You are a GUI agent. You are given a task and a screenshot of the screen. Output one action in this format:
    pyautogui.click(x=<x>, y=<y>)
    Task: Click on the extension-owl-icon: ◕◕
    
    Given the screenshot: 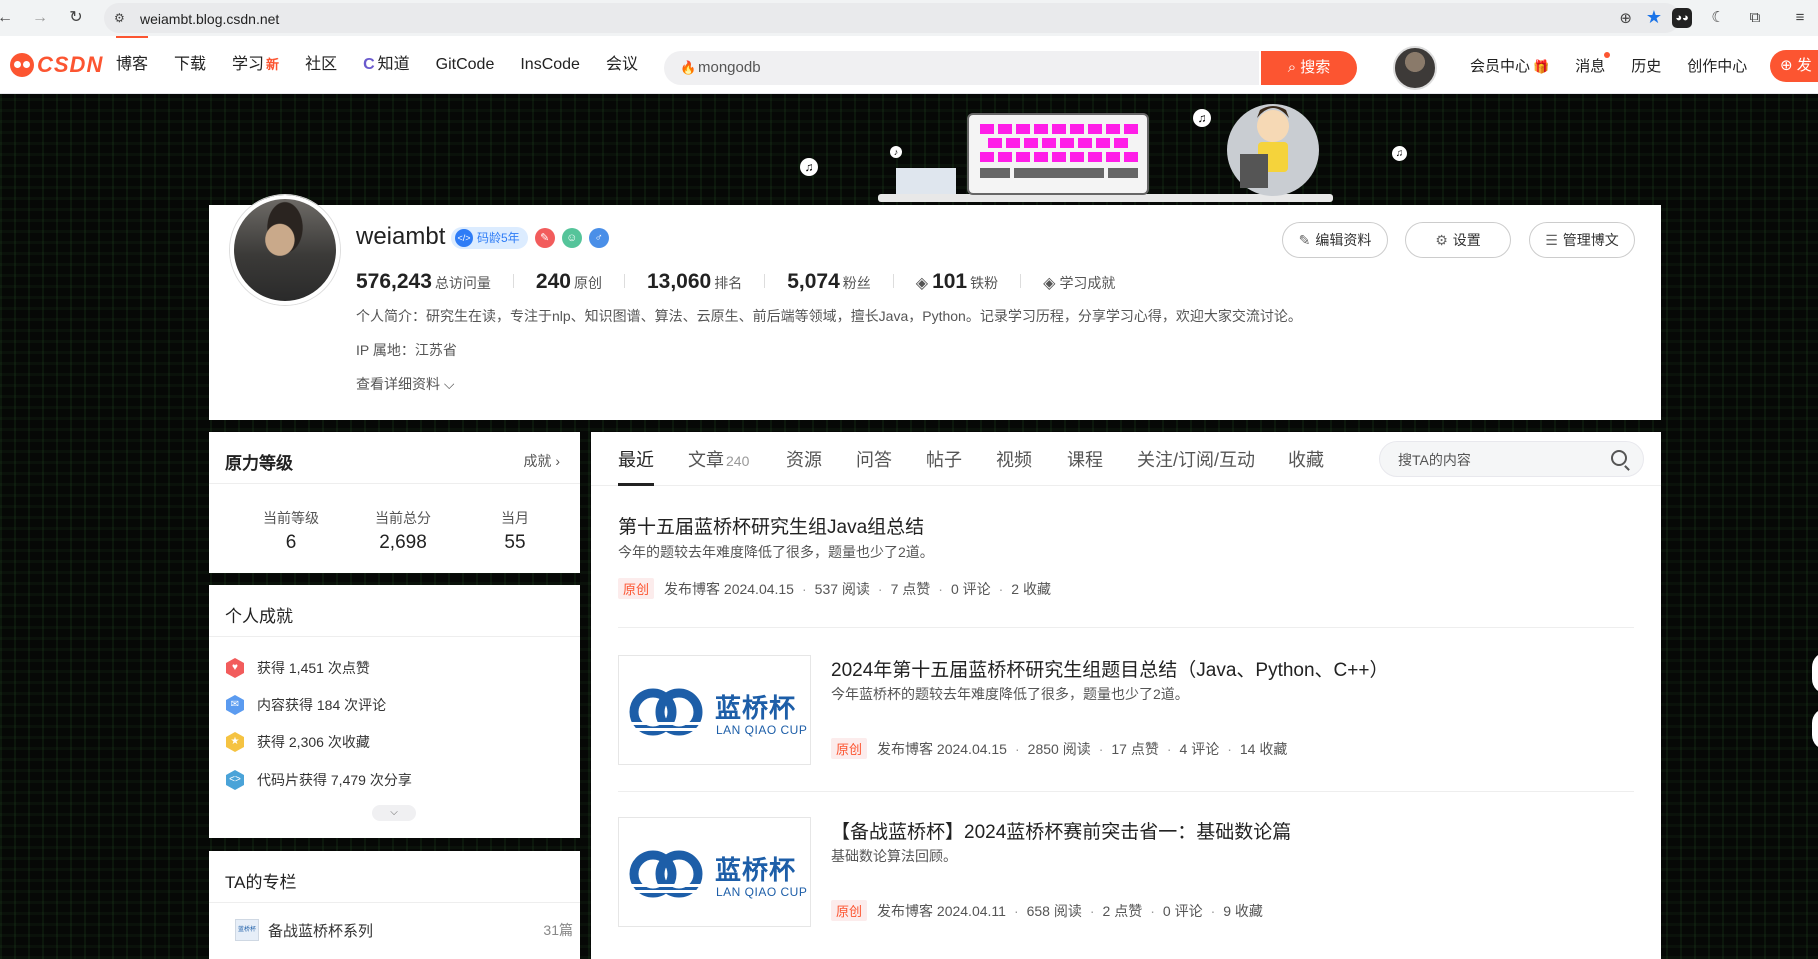 What is the action you would take?
    pyautogui.click(x=1682, y=18)
    